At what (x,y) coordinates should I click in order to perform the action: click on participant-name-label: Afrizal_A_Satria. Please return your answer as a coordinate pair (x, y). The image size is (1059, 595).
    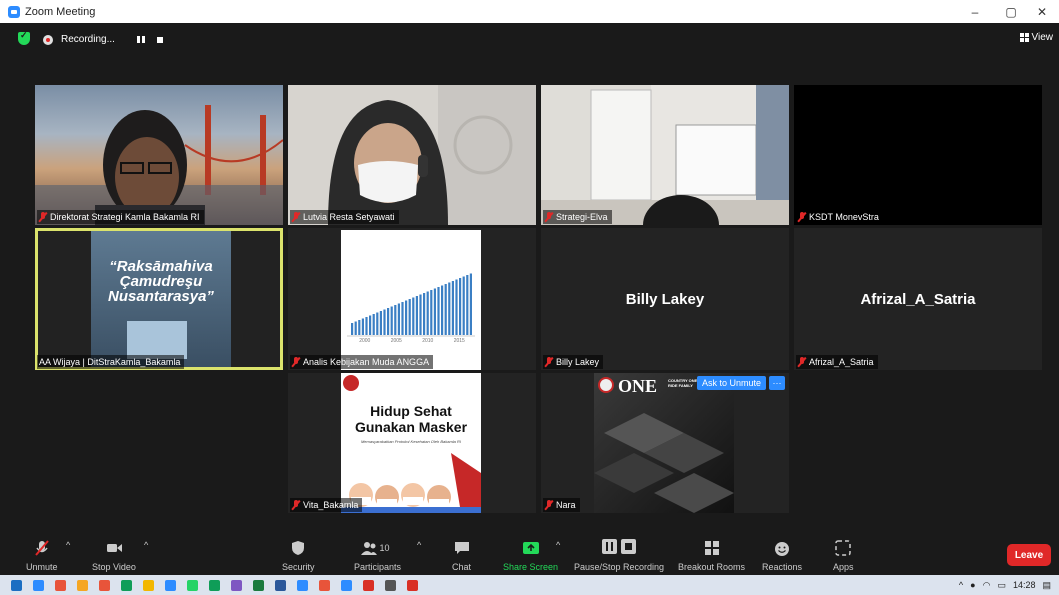
    Looking at the image, I should click on (837, 362).